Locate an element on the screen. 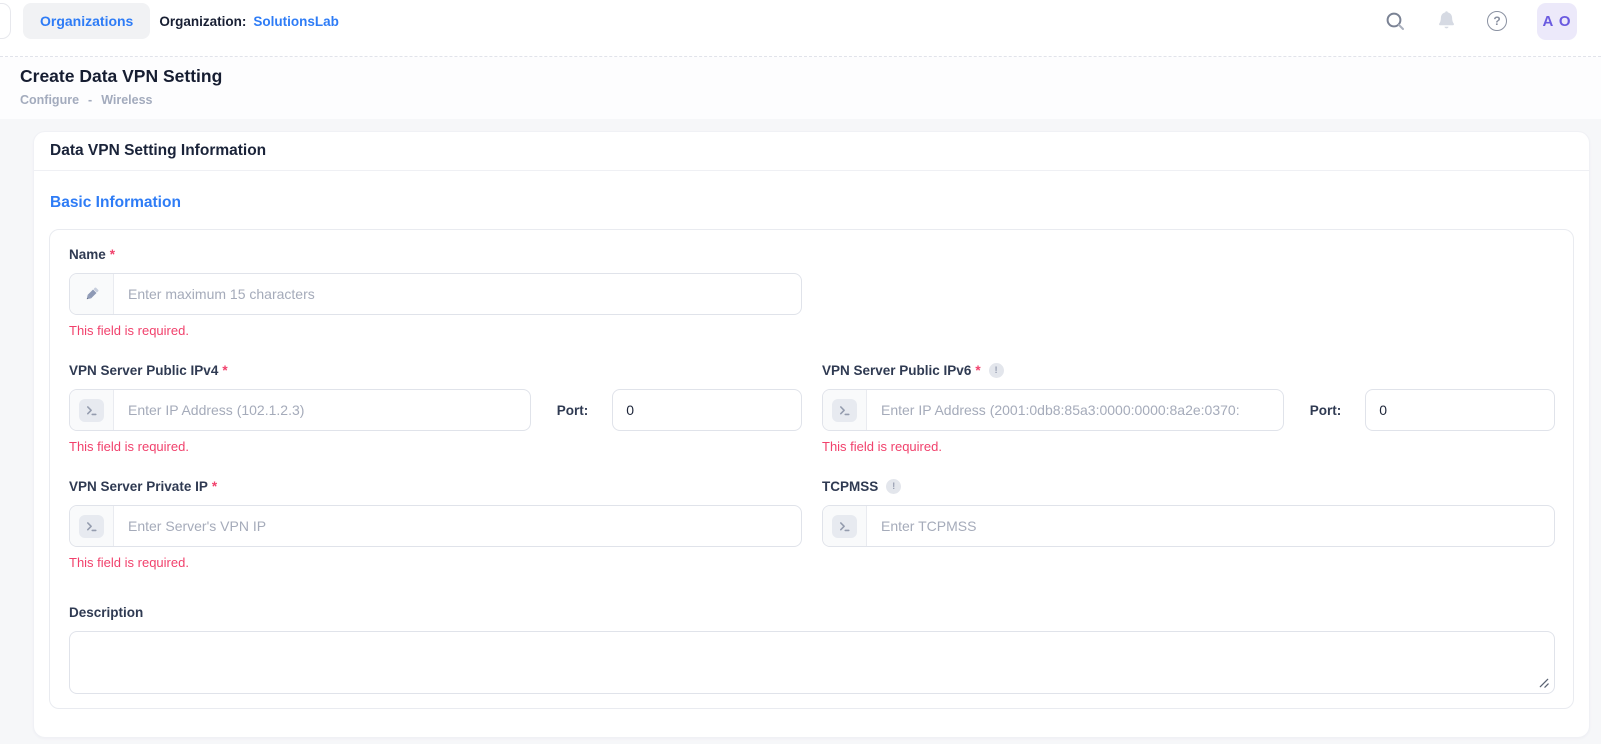 This screenshot has width=1601, height=744. card-title: Data VPN Setting Information is located at coordinates (158, 150).